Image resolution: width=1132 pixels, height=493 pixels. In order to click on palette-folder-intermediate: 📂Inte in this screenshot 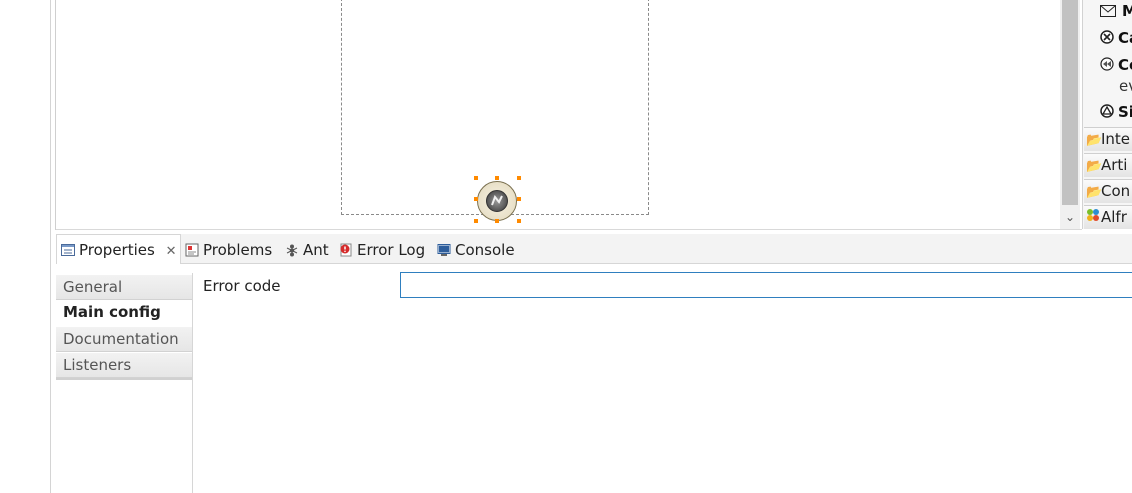, I will do `click(1108, 139)`.